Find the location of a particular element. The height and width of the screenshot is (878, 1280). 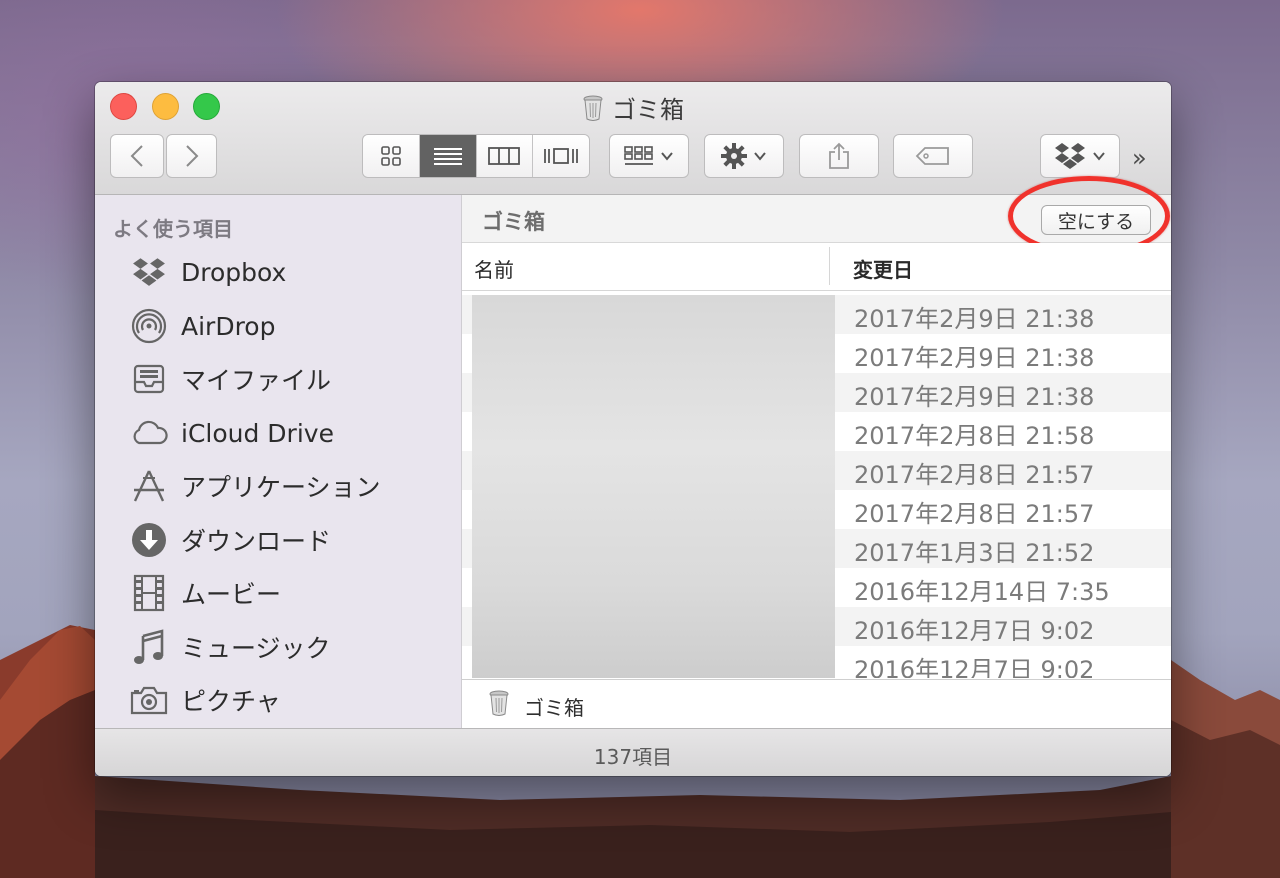

arrange-button is located at coordinates (649, 156).